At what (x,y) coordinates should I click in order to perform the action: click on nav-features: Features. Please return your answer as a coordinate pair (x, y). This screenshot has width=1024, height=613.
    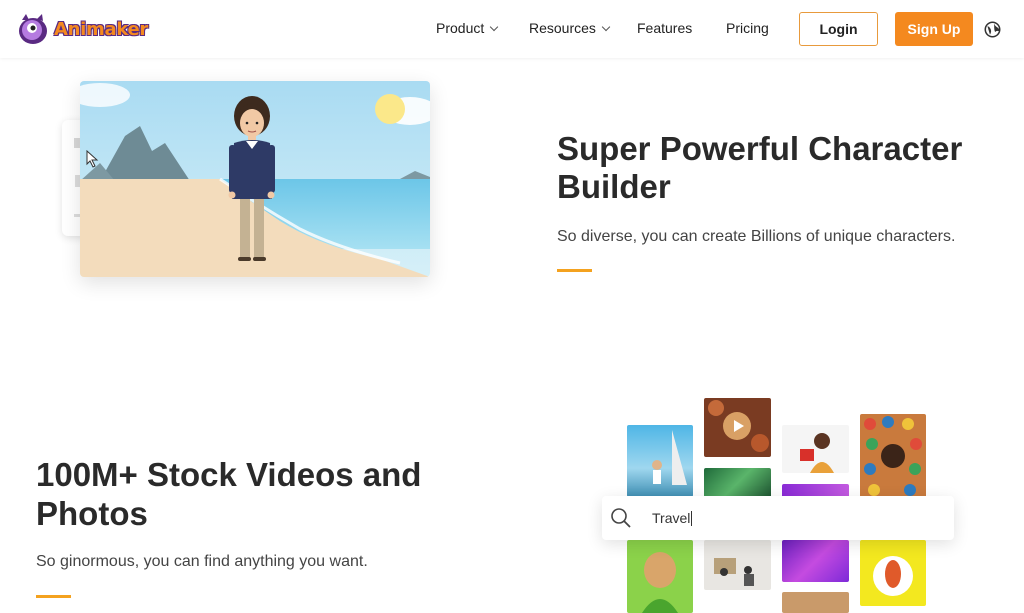
    Looking at the image, I should click on (664, 28).